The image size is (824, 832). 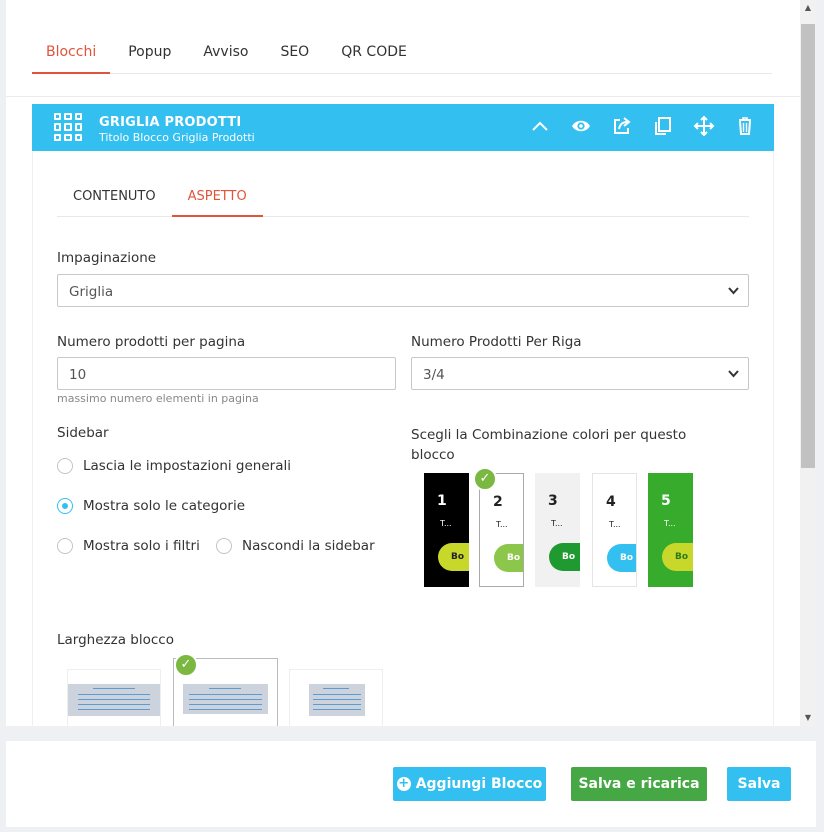 What do you see at coordinates (498, 502) in the screenshot?
I see `scheme-number: 2` at bounding box center [498, 502].